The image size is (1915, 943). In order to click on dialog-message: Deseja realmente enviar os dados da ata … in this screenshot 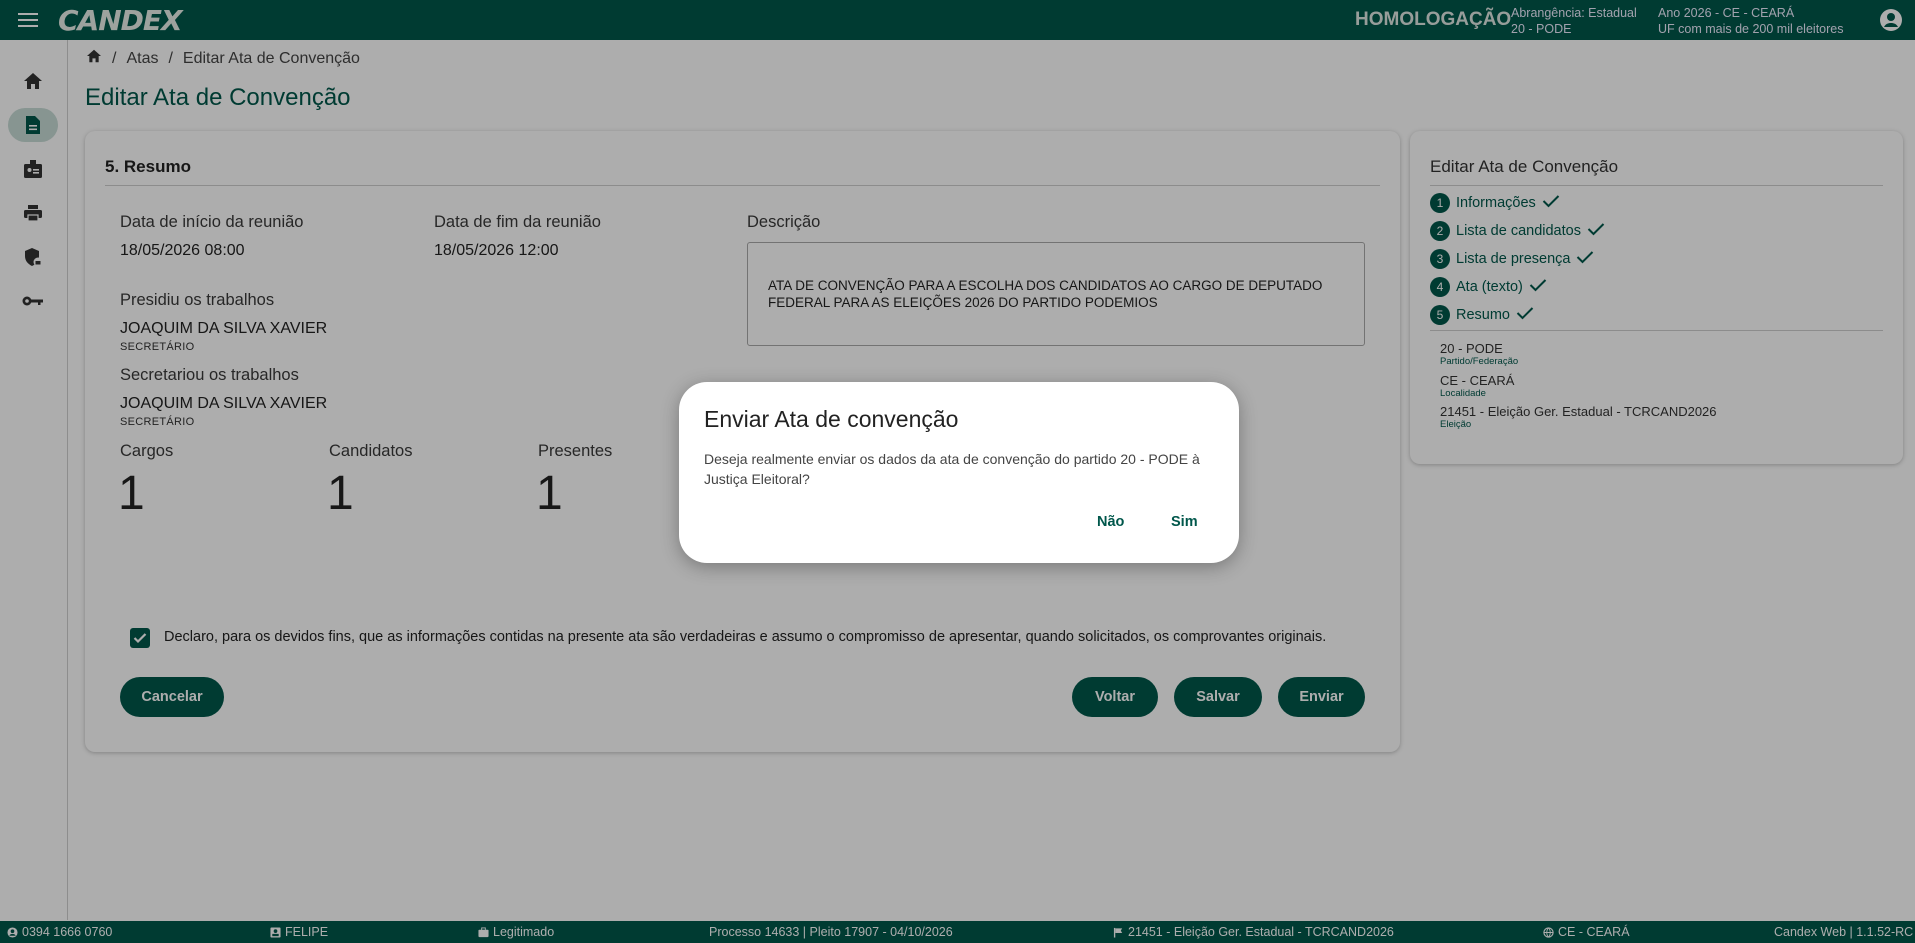, I will do `click(952, 469)`.